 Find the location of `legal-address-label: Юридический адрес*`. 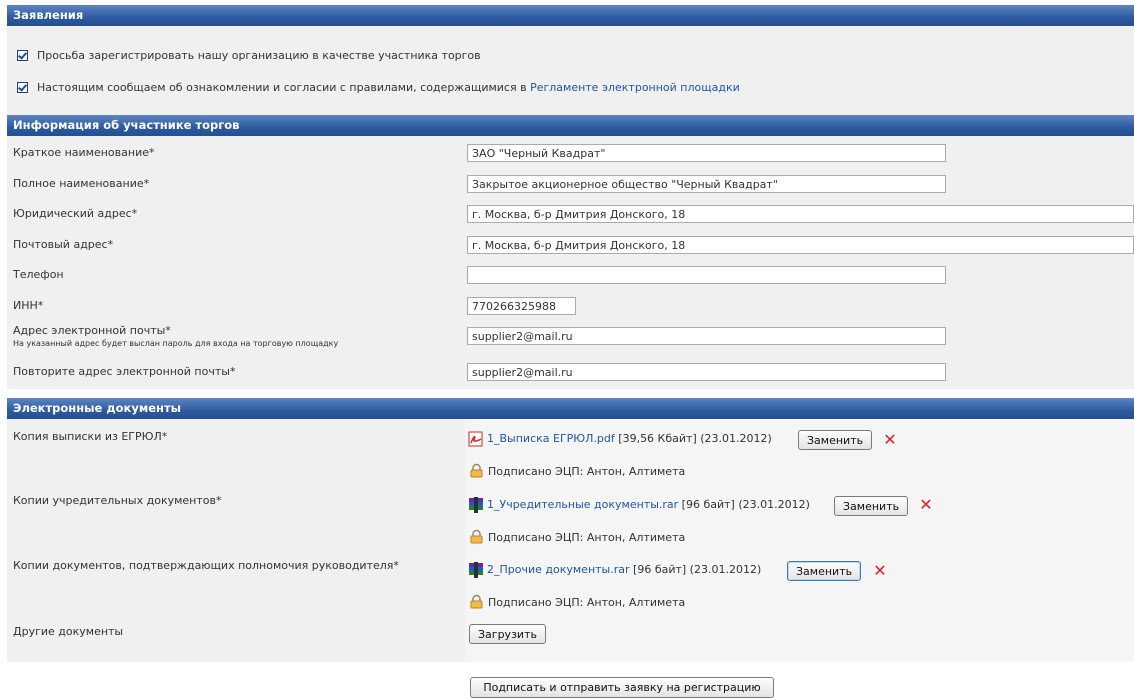

legal-address-label: Юридический адрес* is located at coordinates (75, 213).